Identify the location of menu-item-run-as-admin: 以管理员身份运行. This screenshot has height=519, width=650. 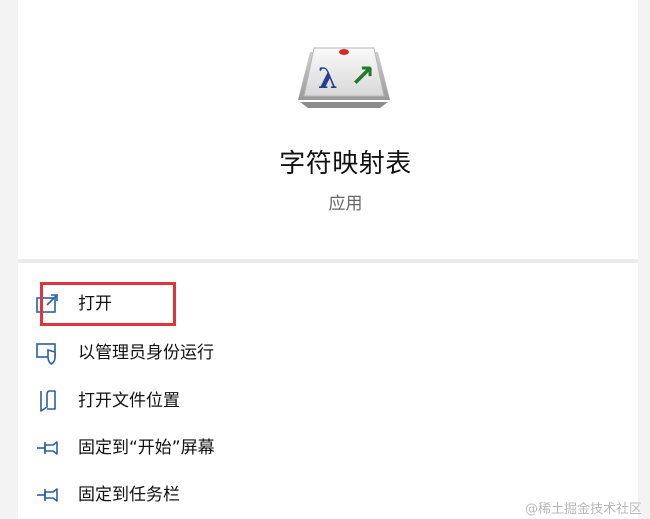
(184, 353).